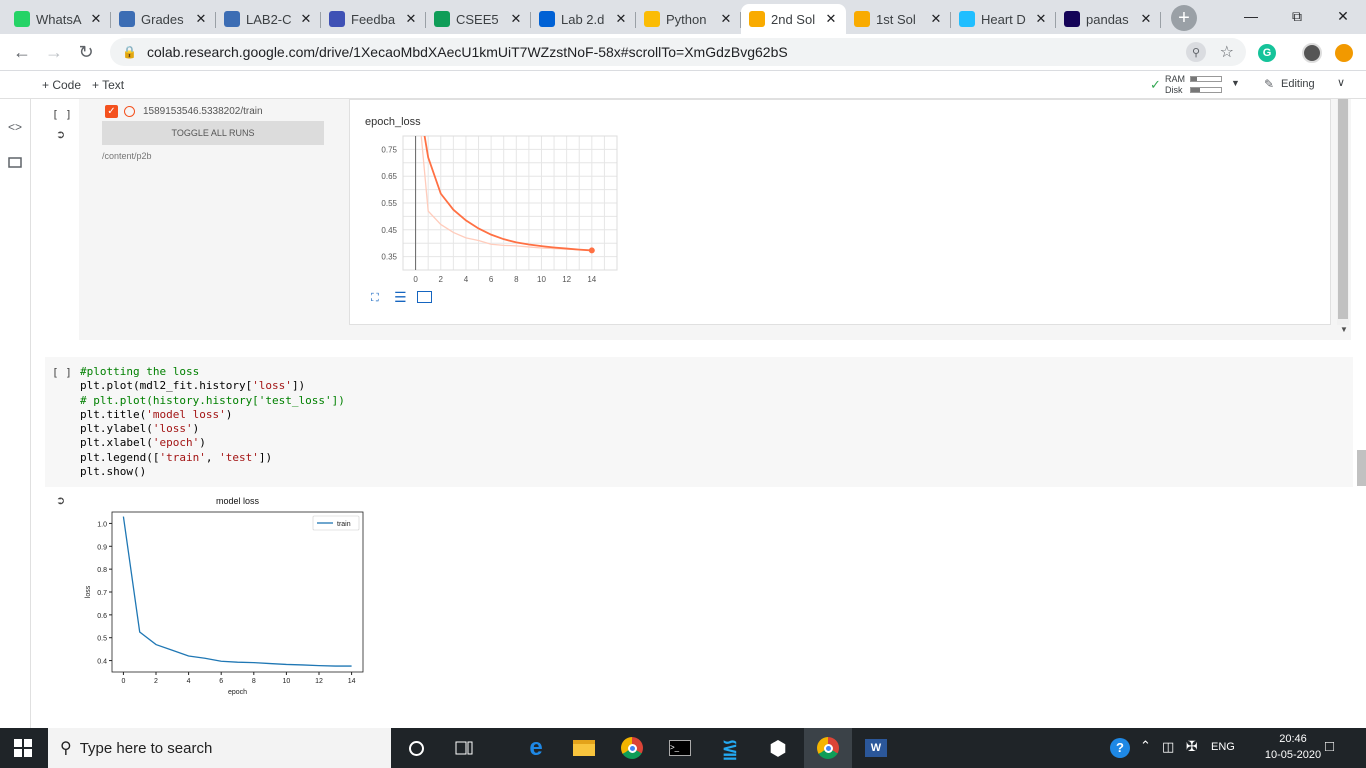 The width and height of the screenshot is (1366, 768). Describe the element at coordinates (1298, 84) in the screenshot. I see `editing-label: Editing` at that location.